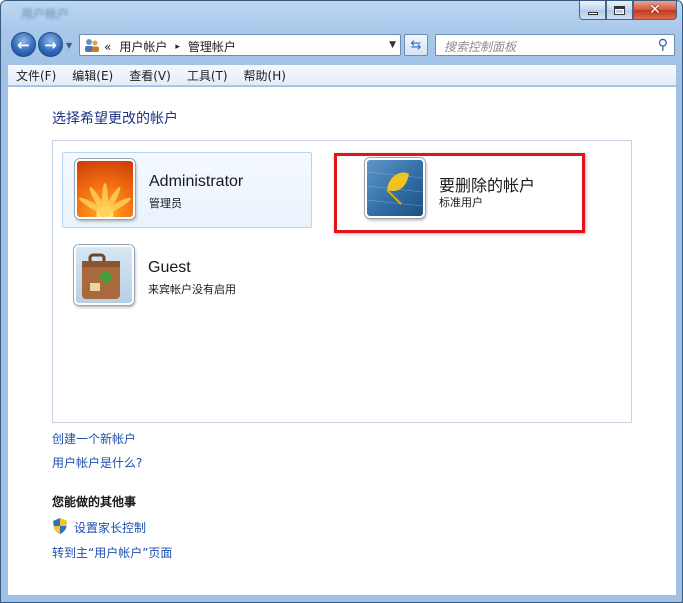 The width and height of the screenshot is (683, 603). I want to click on create-account-link: 创建一个新帐户, so click(94, 438).